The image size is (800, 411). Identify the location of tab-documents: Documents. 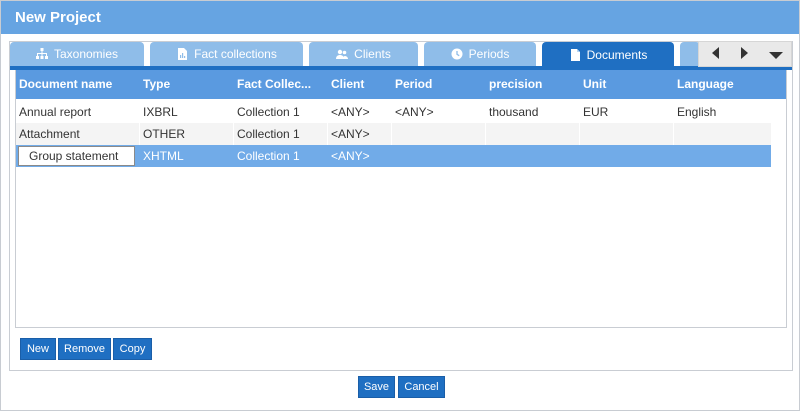
(608, 54).